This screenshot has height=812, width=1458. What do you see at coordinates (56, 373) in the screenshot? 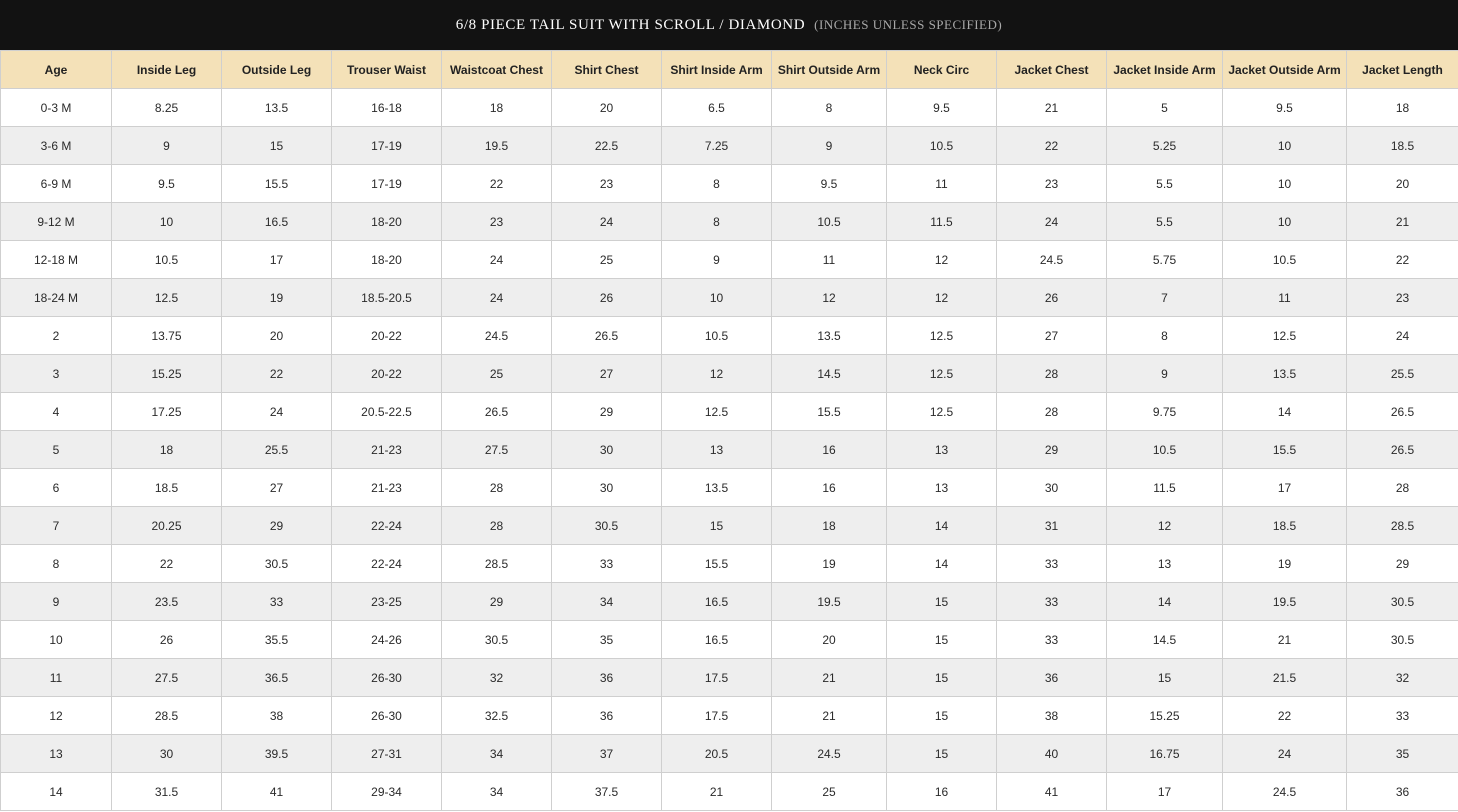
I see `age-cell: 3` at bounding box center [56, 373].